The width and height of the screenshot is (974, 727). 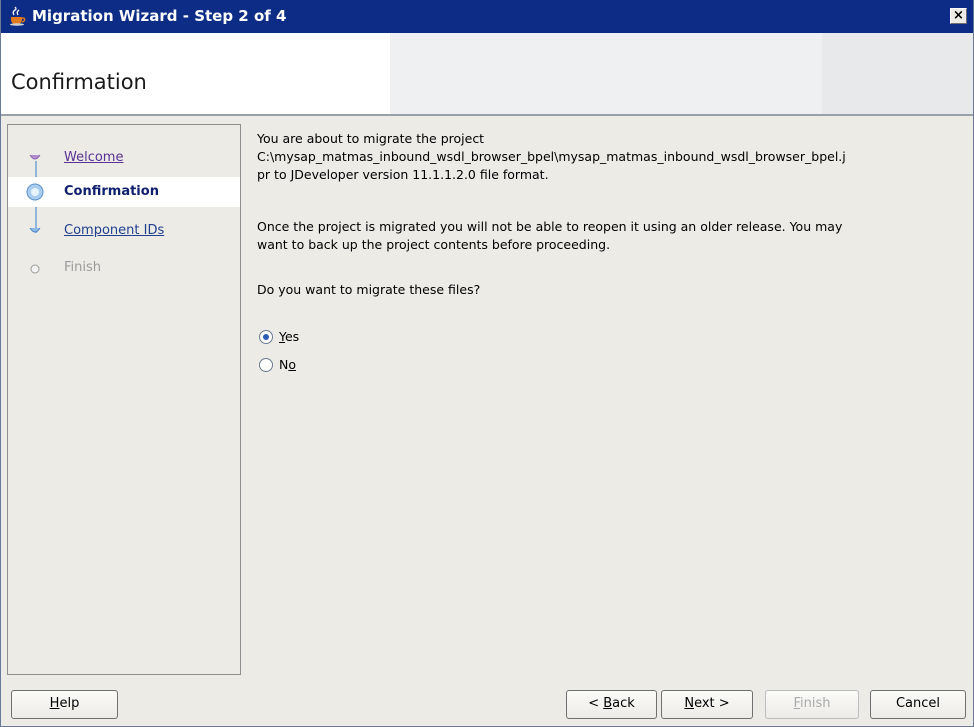 I want to click on no-radio, so click(x=266, y=365).